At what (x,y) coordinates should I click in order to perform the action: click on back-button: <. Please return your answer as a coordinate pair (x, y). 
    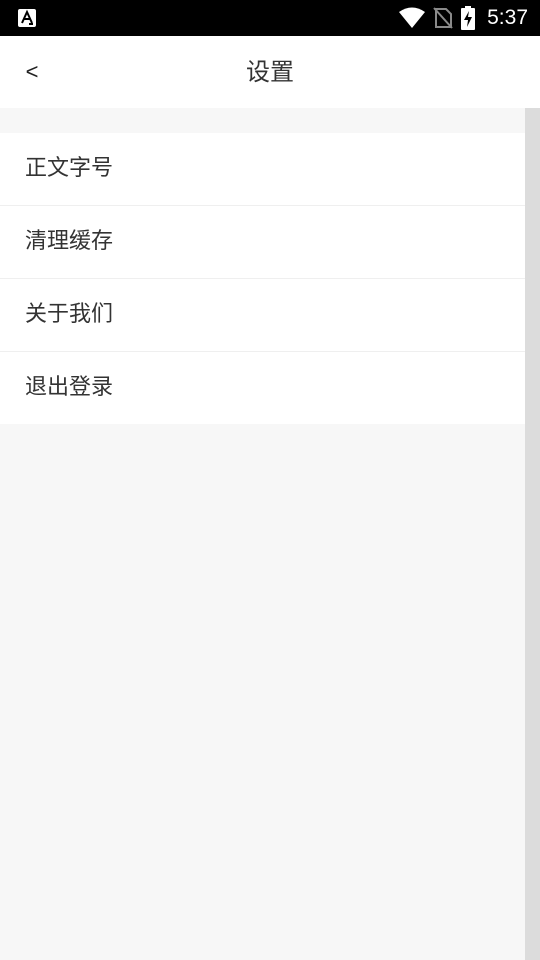
    Looking at the image, I should click on (32, 72).